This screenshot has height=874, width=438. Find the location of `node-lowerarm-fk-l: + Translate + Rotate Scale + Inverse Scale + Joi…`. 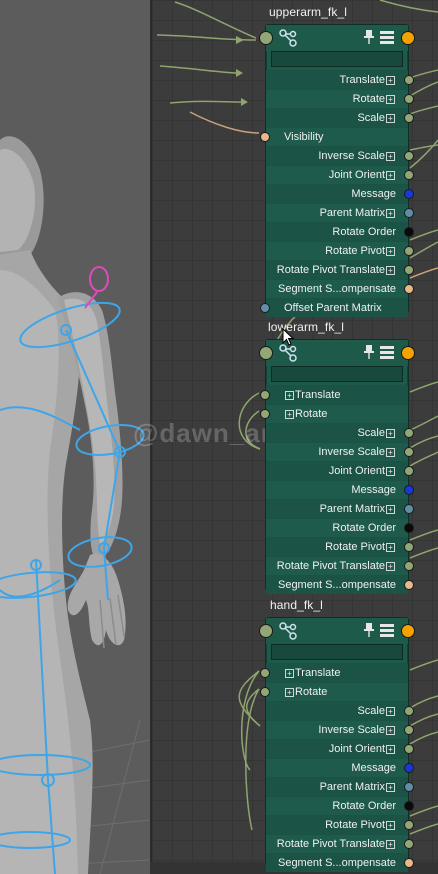

node-lowerarm-fk-l: + Translate + Rotate Scale + Inverse Scale + Joi… is located at coordinates (337, 466).